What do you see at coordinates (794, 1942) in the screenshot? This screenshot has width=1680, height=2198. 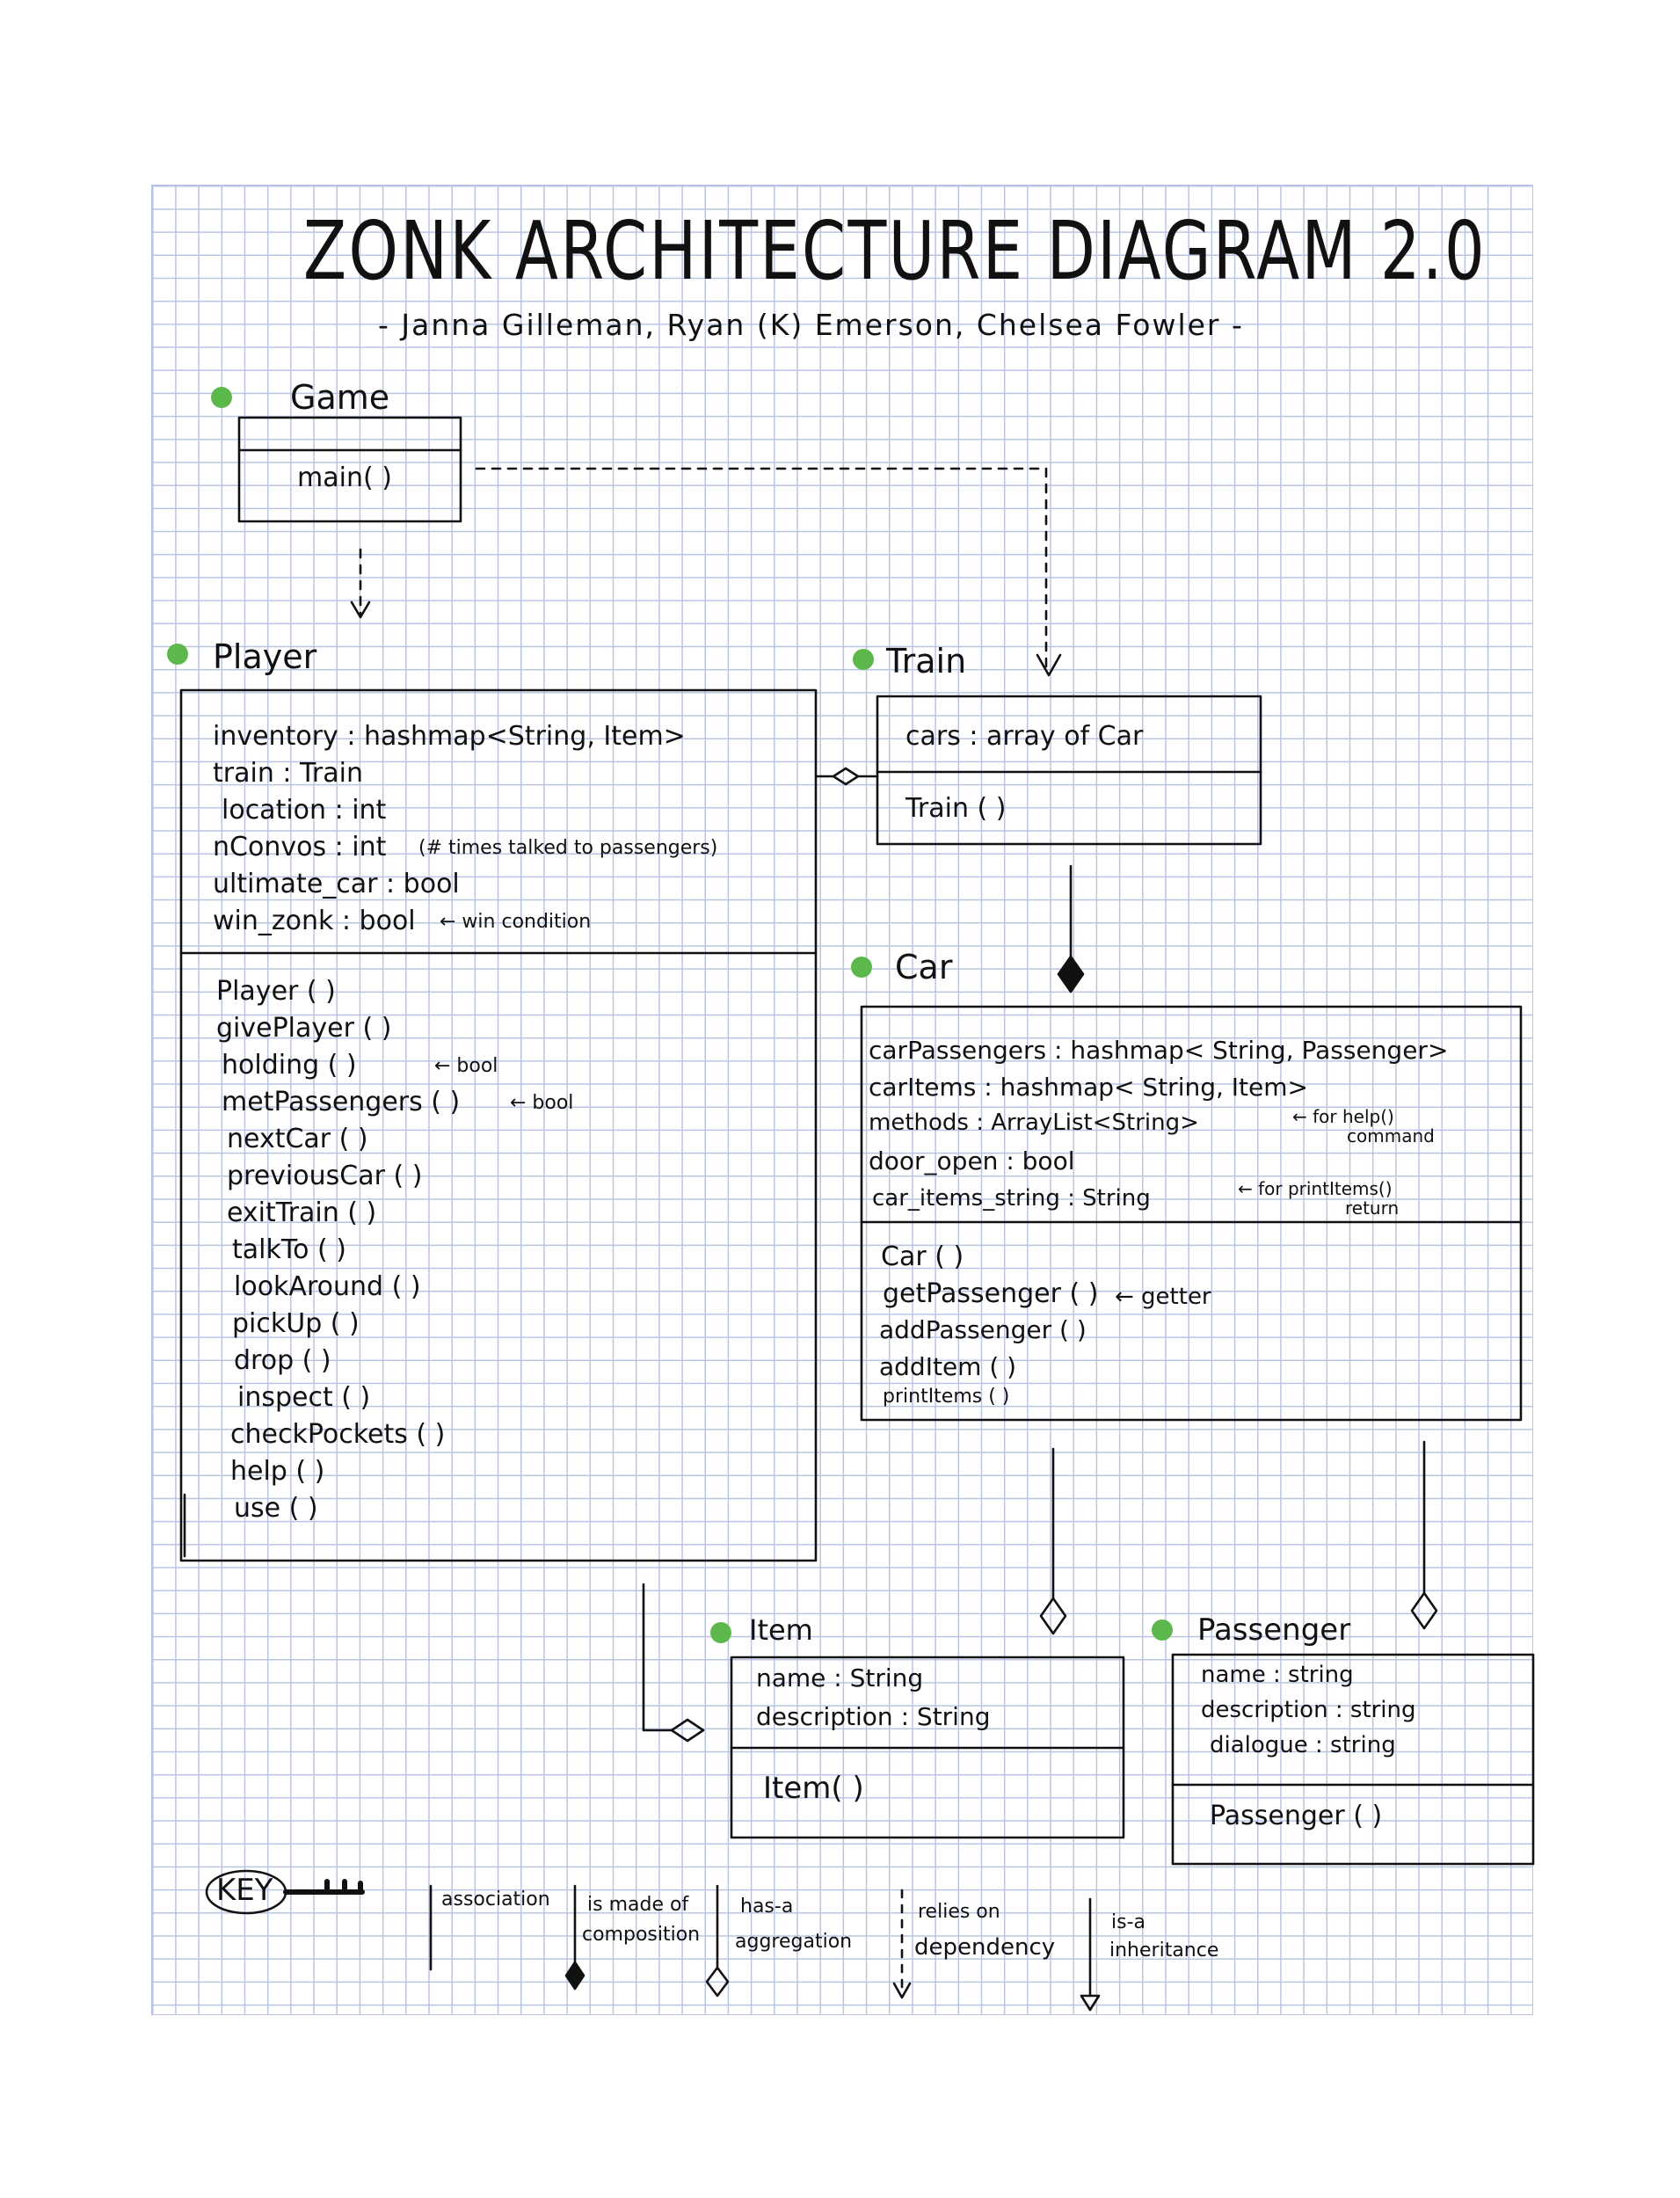 I see `key-aggregation-label: aggregation` at bounding box center [794, 1942].